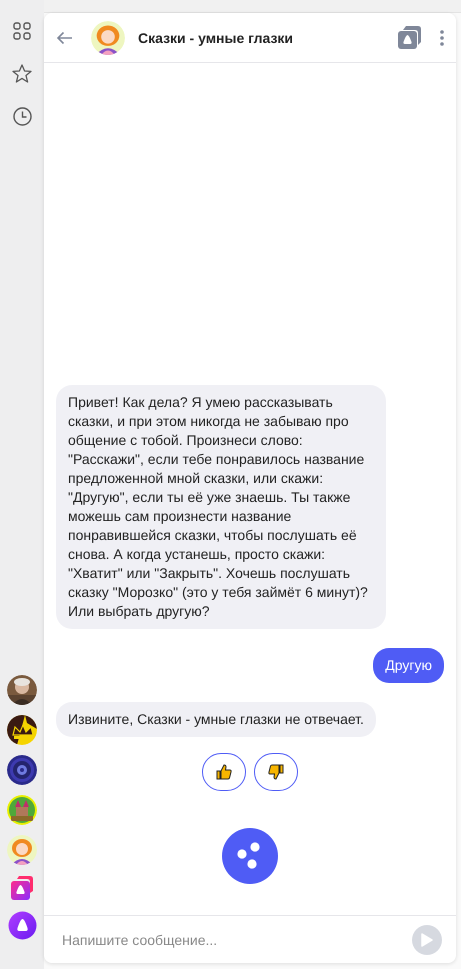  I want to click on assistant-icon, so click(22, 925).